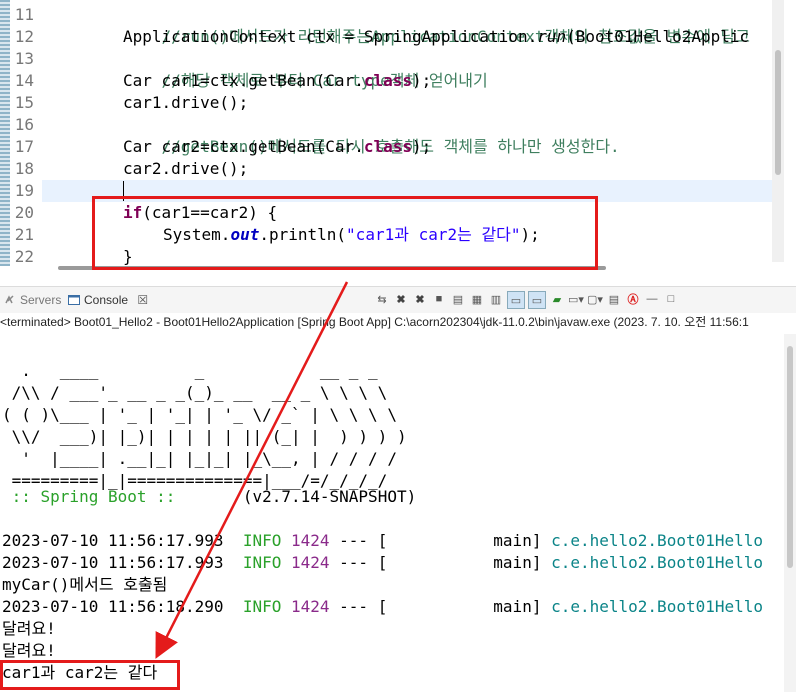 This screenshot has height=692, width=796. Describe the element at coordinates (24, 14) in the screenshot. I see `line-number: 11` at that location.